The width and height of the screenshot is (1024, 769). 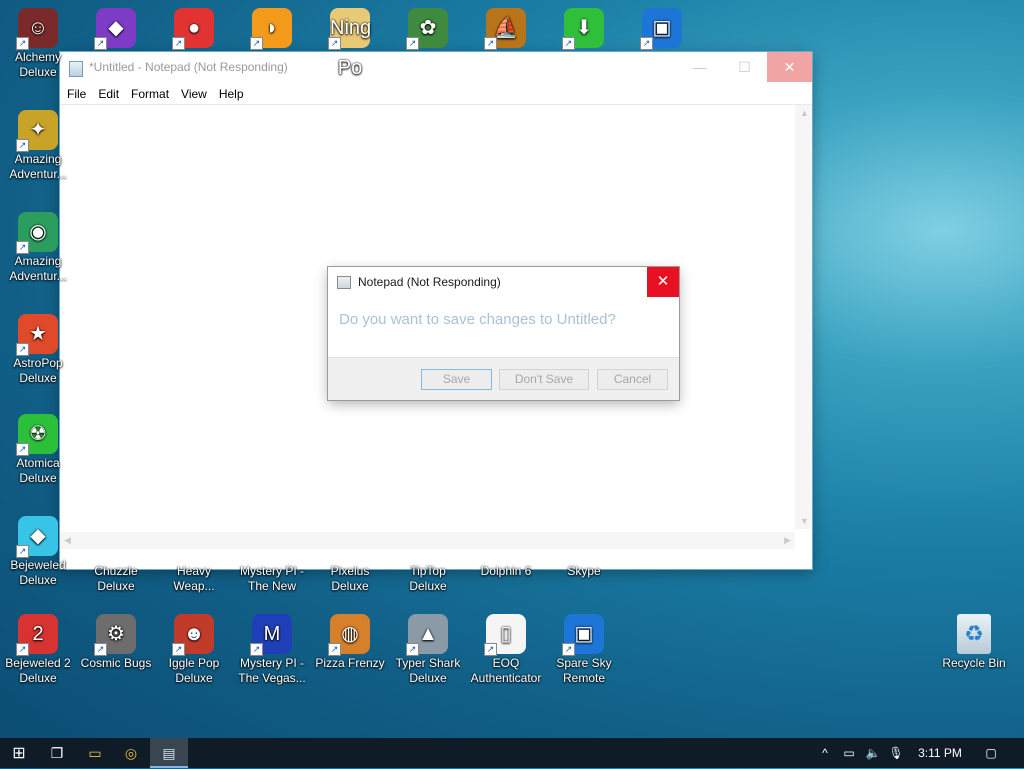 What do you see at coordinates (456, 379) in the screenshot?
I see `save-button: Save` at bounding box center [456, 379].